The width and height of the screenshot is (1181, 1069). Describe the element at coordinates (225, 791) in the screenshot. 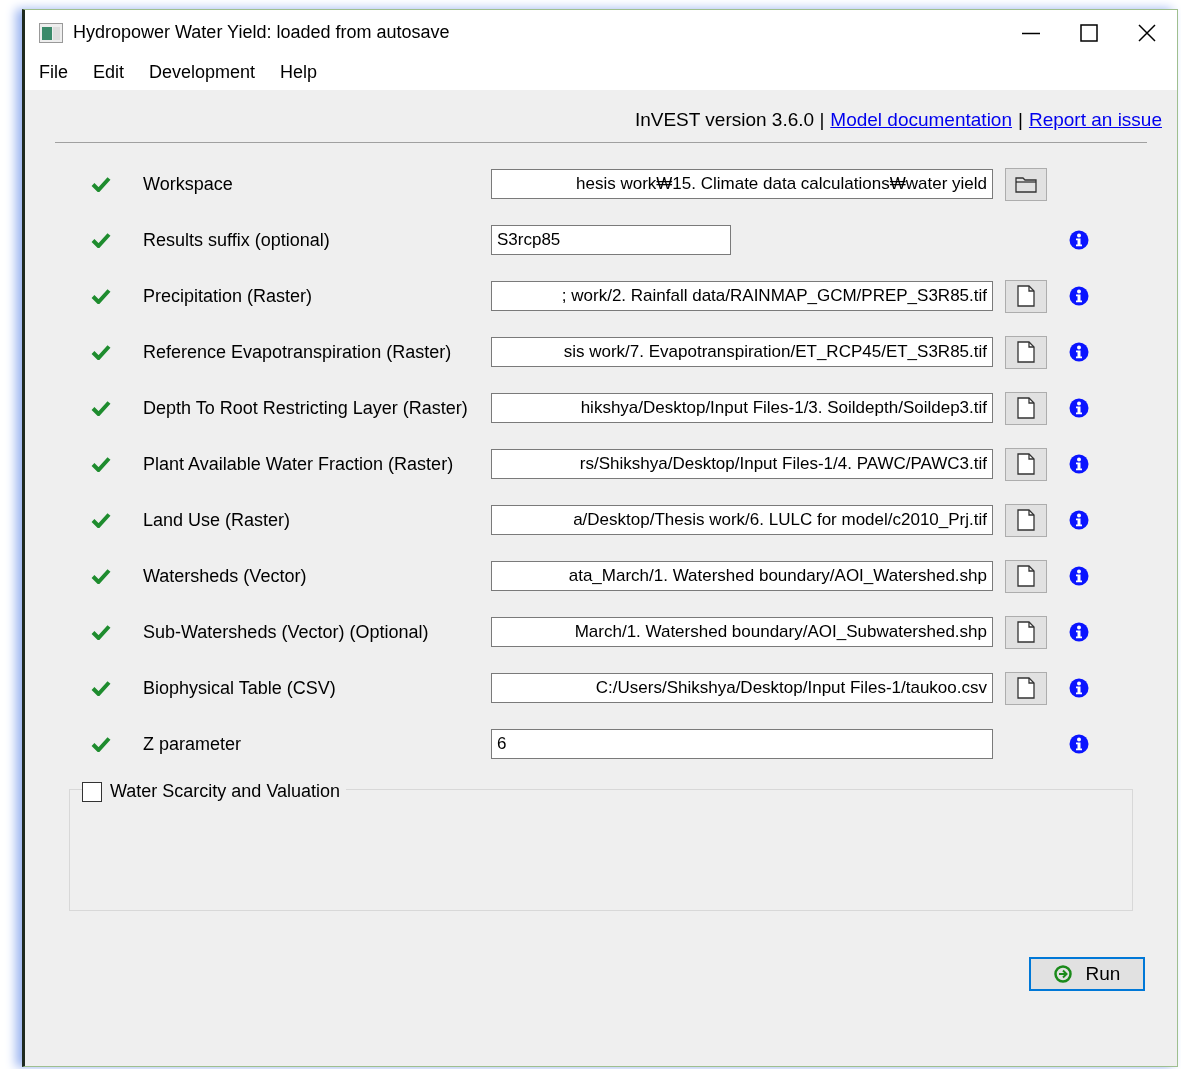

I see `group-label: Water Scarcity and Valuation` at that location.